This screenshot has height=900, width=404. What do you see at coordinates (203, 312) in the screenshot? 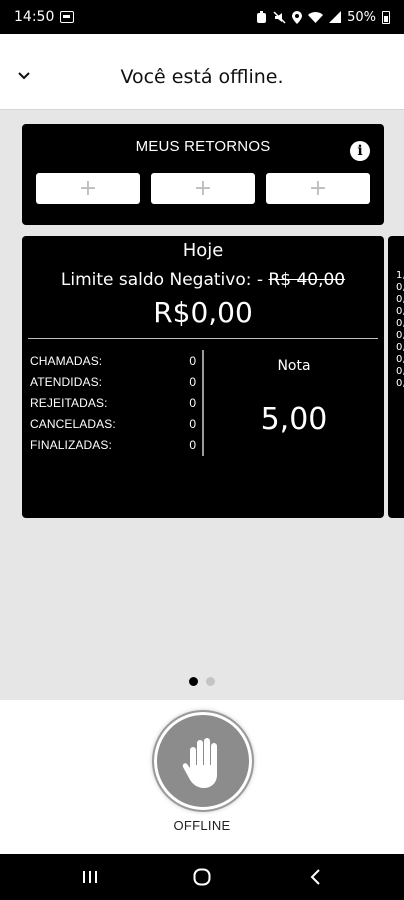
I see `balance-value: R$0,00` at bounding box center [203, 312].